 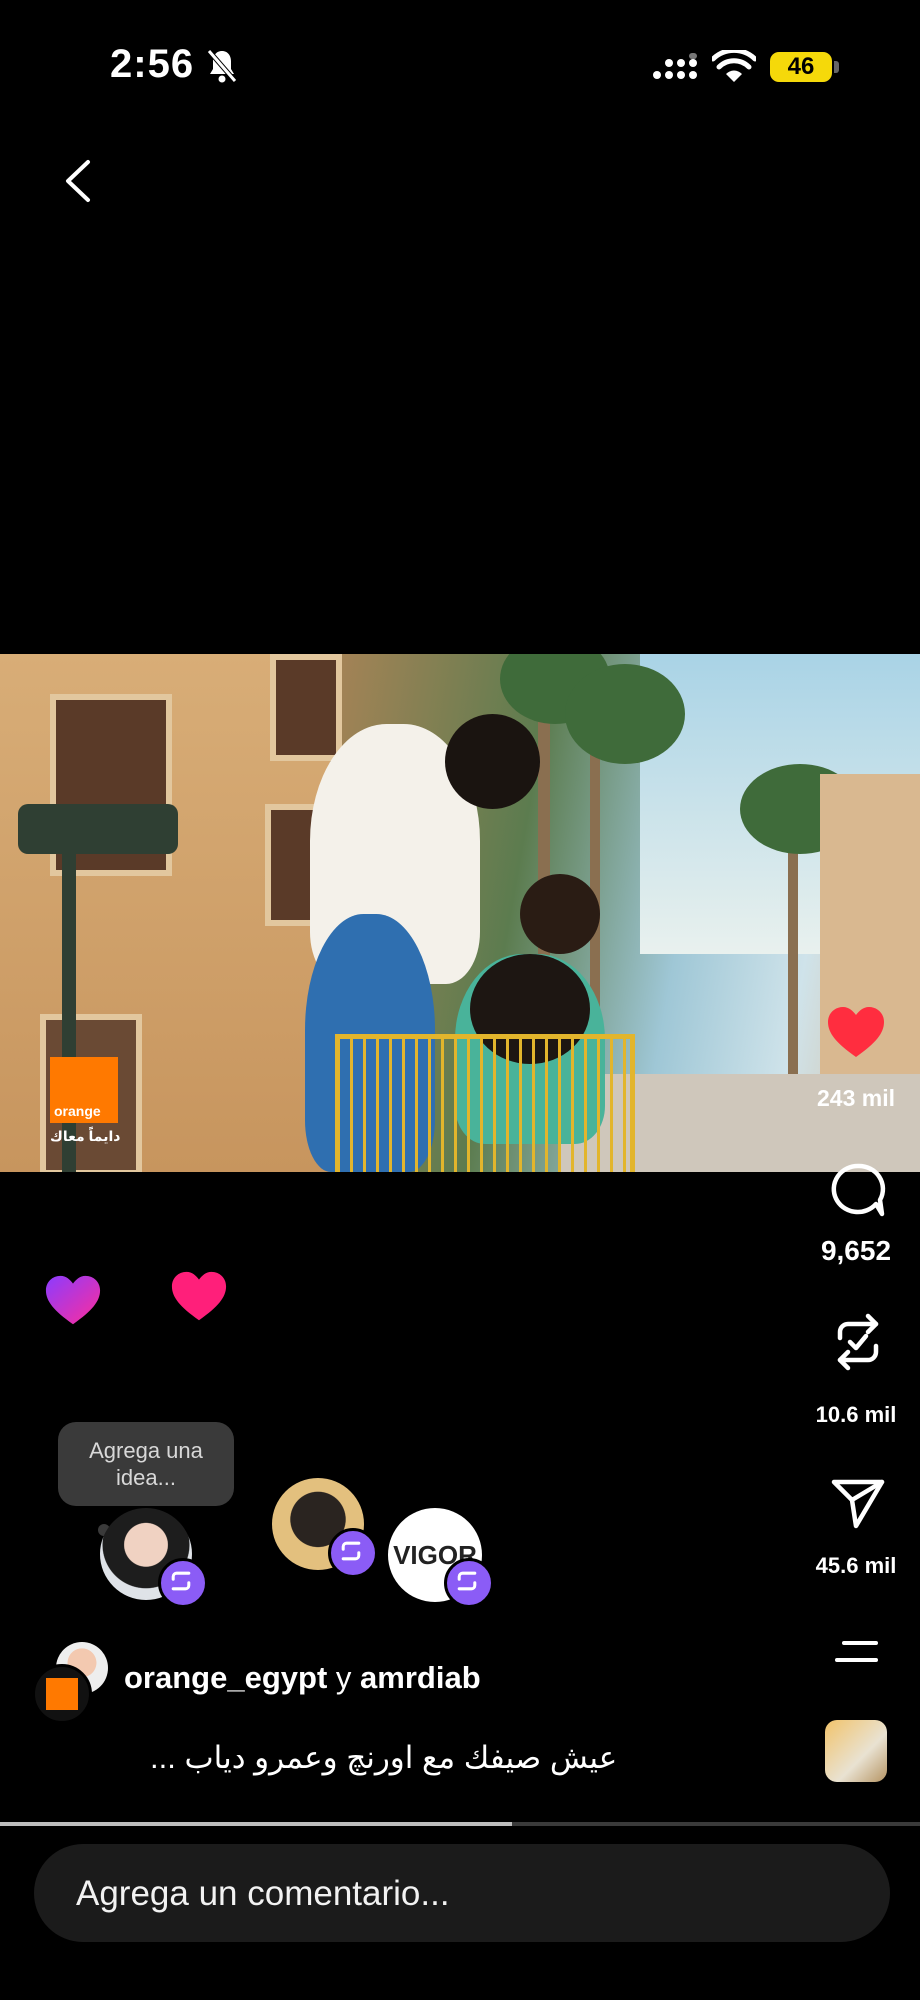 I want to click on menu-icon, so click(x=857, y=1652).